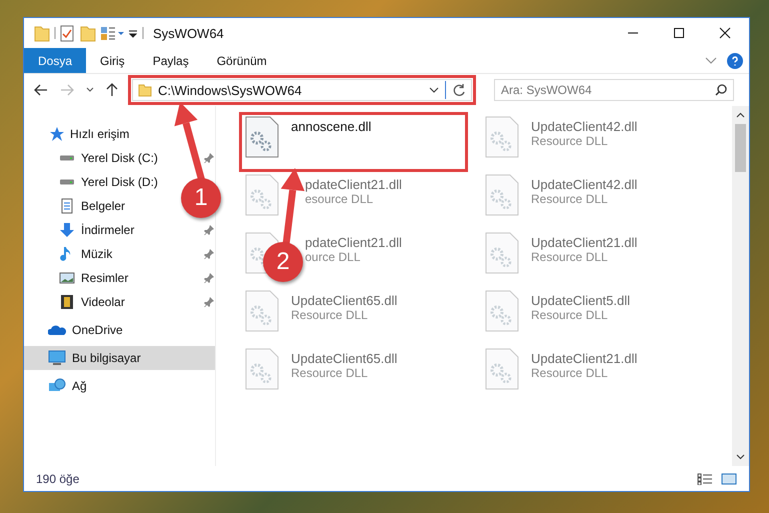 The image size is (769, 513). What do you see at coordinates (614, 90) in the screenshot?
I see `search-field: Ara: SysWOW64` at bounding box center [614, 90].